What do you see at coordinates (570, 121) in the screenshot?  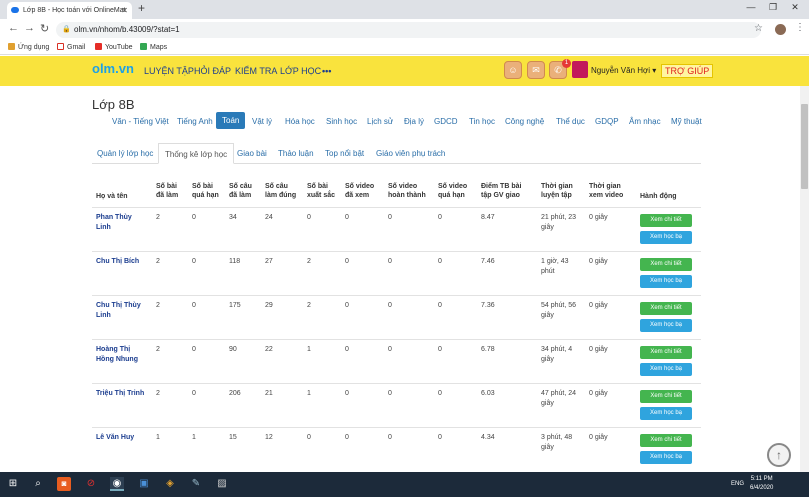 I see `subject-tab-11: Thể dục` at bounding box center [570, 121].